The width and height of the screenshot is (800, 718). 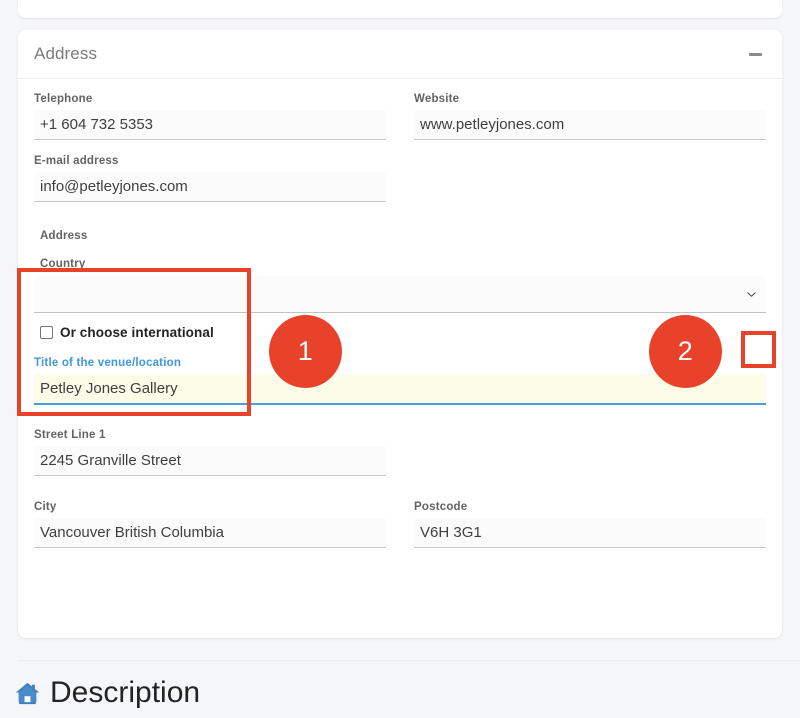 I want to click on international-checkbox, so click(x=46, y=332).